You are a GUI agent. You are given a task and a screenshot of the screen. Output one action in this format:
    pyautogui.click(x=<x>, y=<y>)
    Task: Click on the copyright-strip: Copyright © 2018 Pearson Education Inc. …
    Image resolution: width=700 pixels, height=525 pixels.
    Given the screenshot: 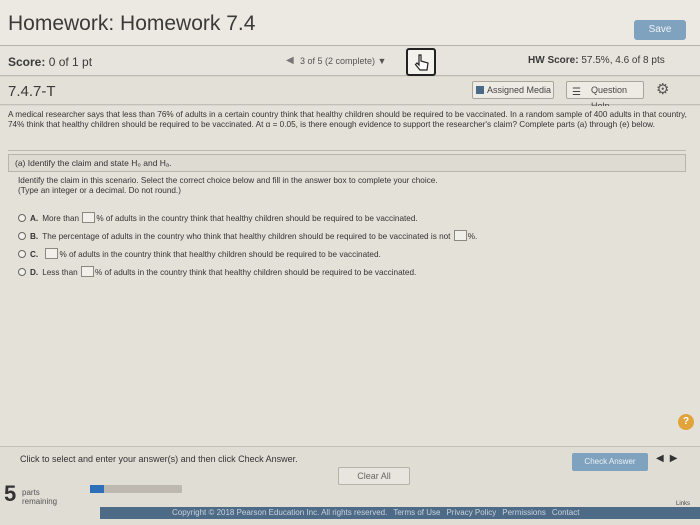 What is the action you would take?
    pyautogui.click(x=400, y=513)
    